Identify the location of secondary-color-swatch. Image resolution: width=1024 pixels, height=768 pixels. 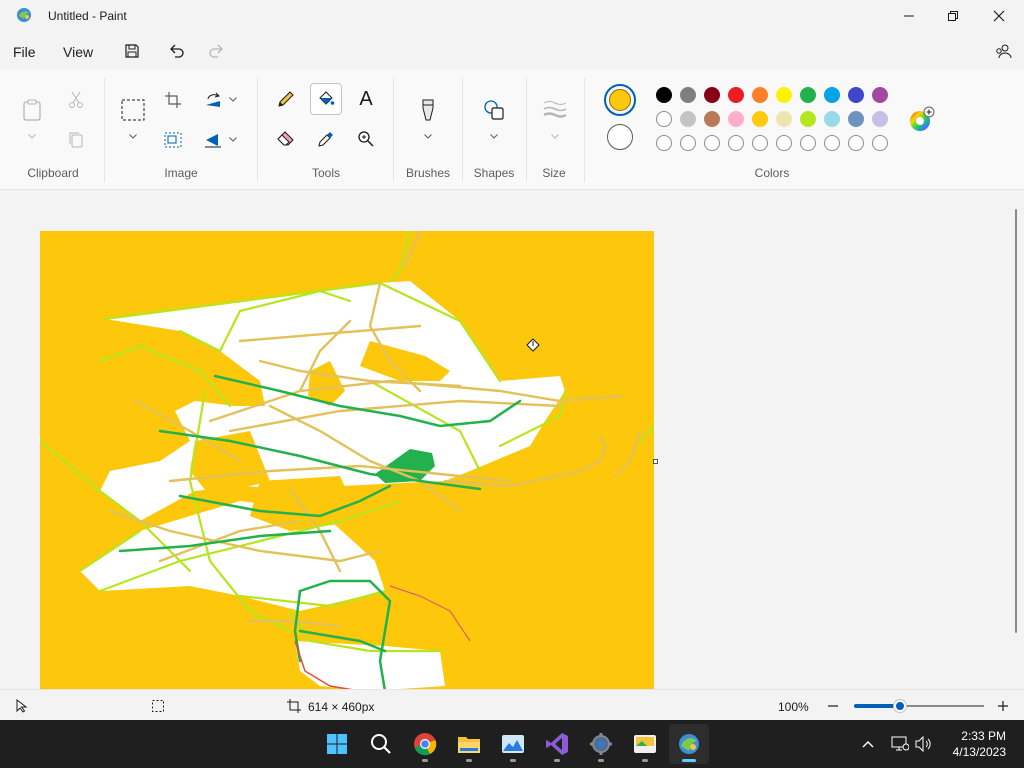
(620, 137).